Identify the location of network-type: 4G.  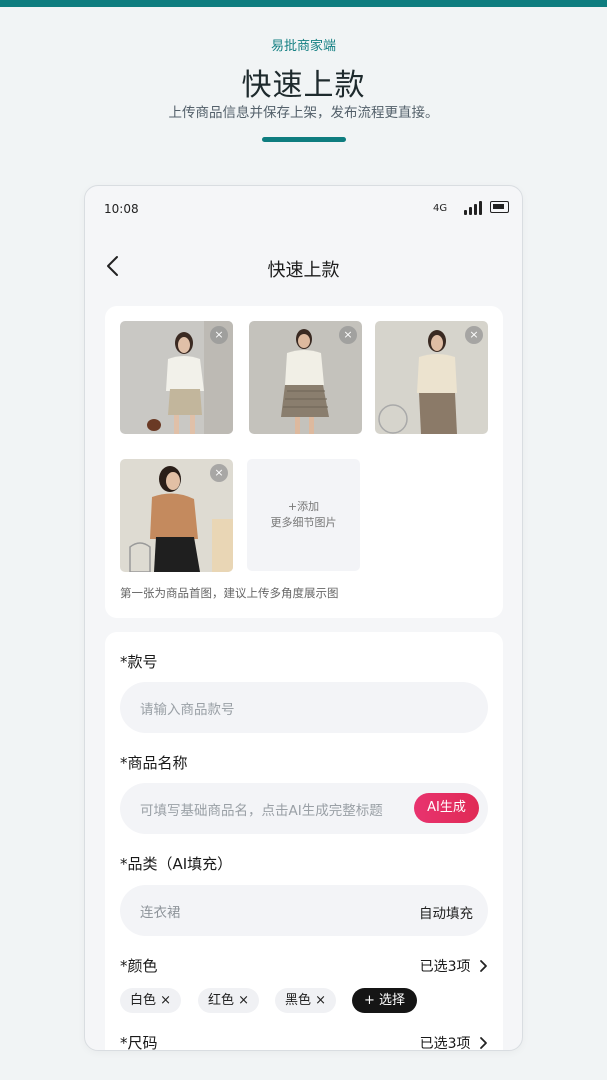
(440, 208).